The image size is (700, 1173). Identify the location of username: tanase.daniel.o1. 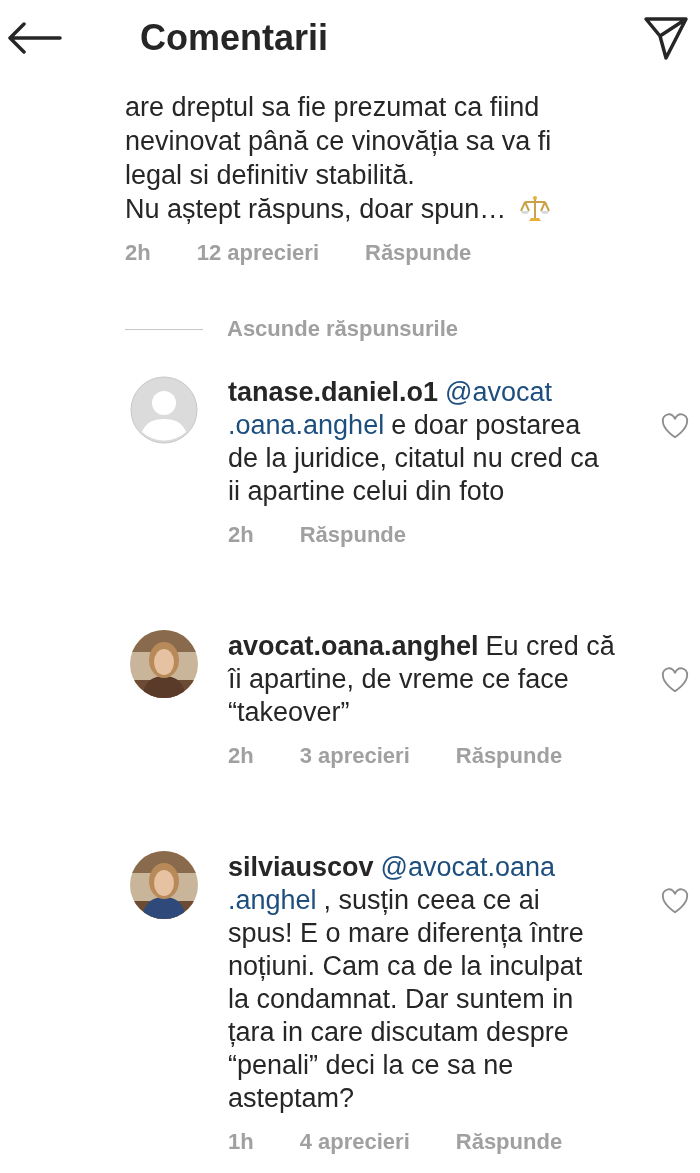
(333, 392).